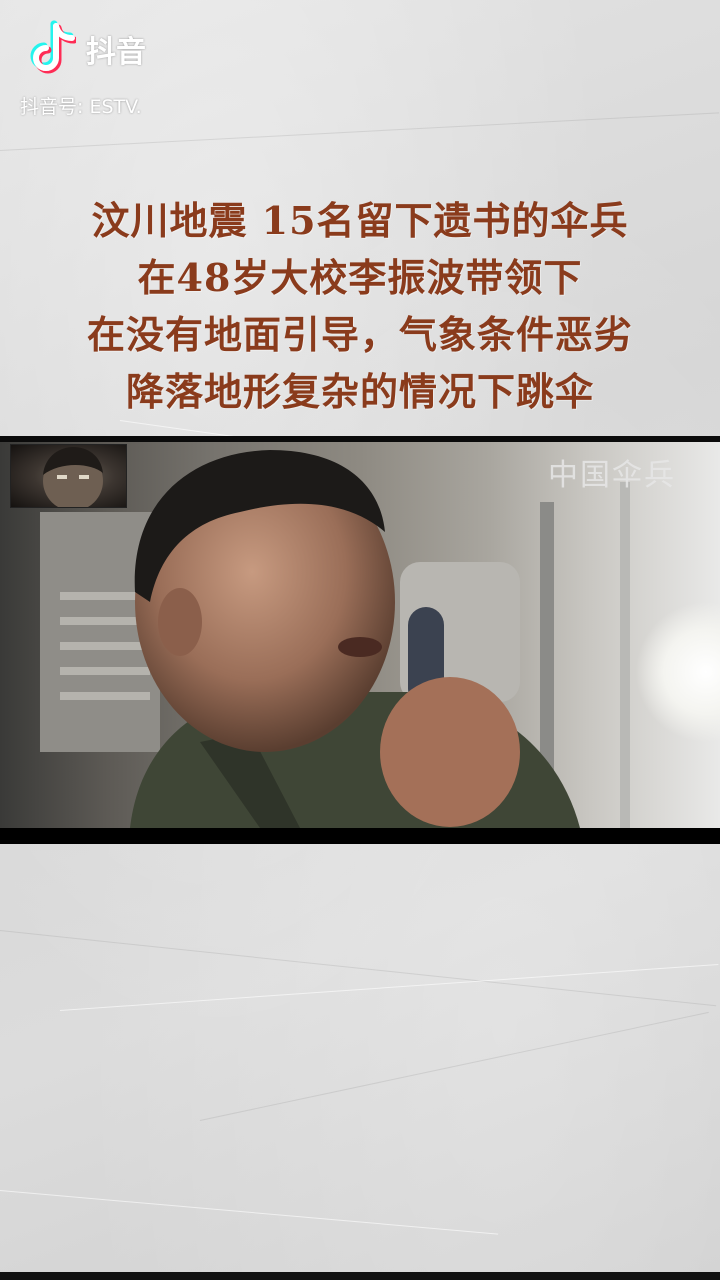  I want to click on caption-line: 在没有地面引导，气象条件恶劣, so click(359, 334).